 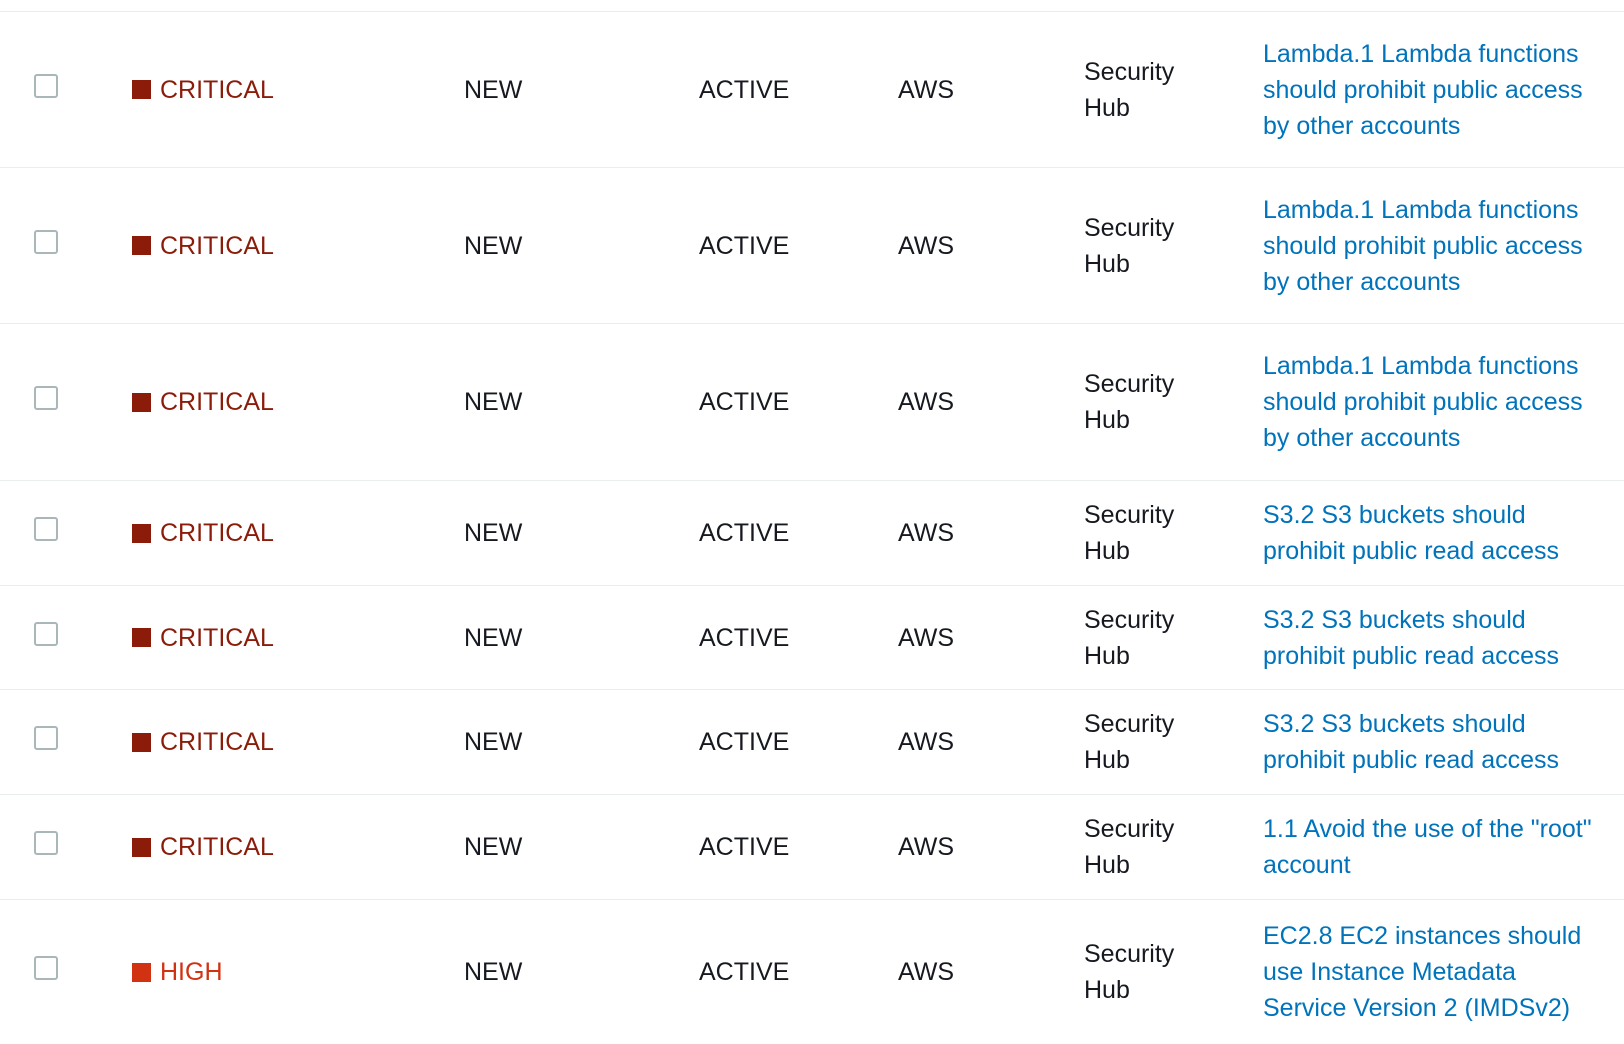 What do you see at coordinates (1433, 847) in the screenshot?
I see `finding-title-link: 1.1 Avoid the use of the "root" account` at bounding box center [1433, 847].